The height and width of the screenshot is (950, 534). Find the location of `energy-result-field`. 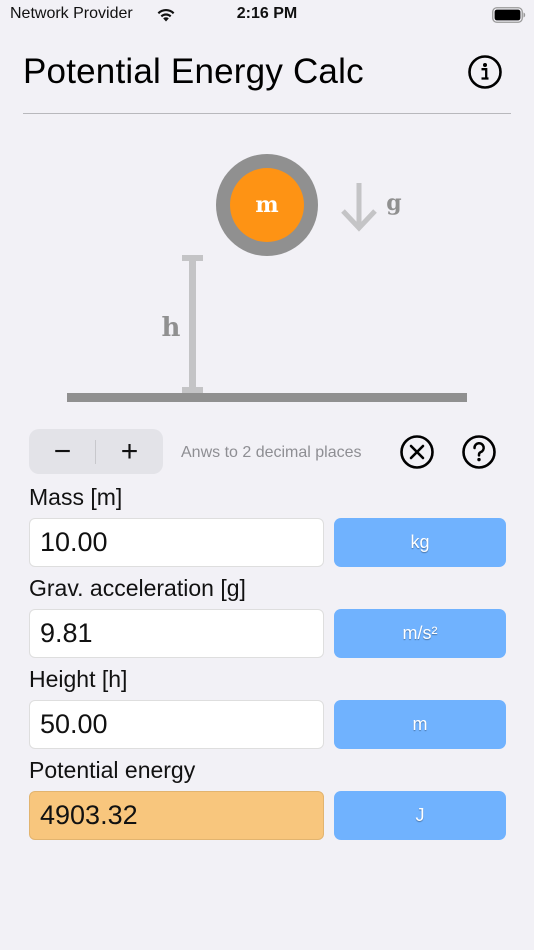

energy-result-field is located at coordinates (176, 815).